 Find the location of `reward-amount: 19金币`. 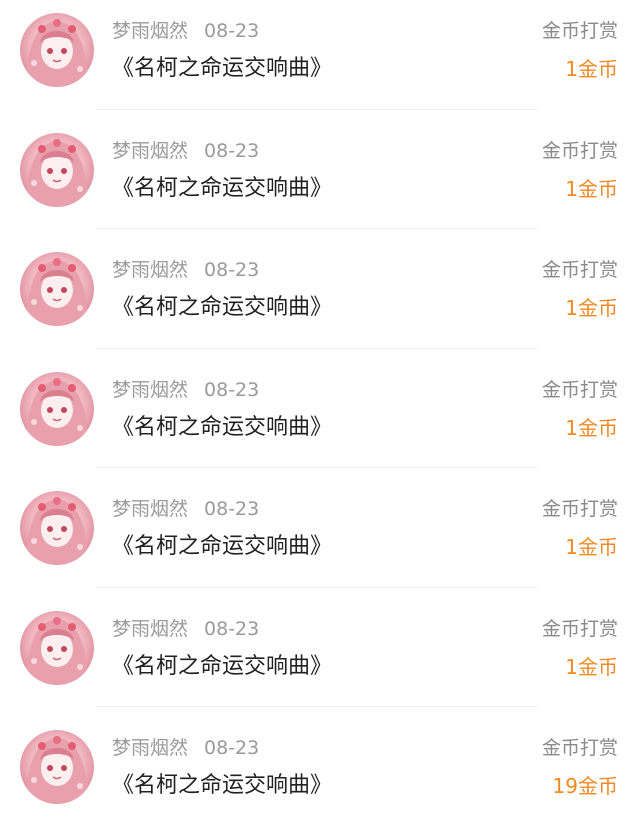

reward-amount: 19金币 is located at coordinates (585, 786).